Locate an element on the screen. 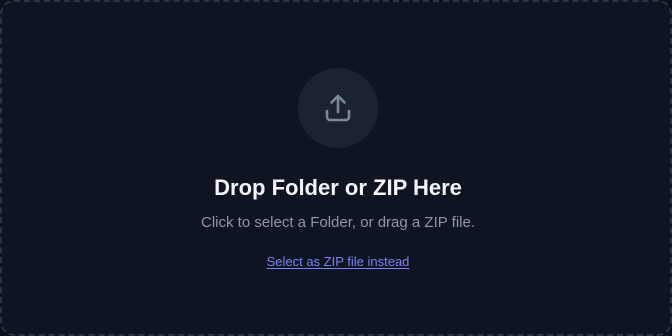 The width and height of the screenshot is (672, 336). zip-link-container: Select as ZIP file instead is located at coordinates (337, 262).